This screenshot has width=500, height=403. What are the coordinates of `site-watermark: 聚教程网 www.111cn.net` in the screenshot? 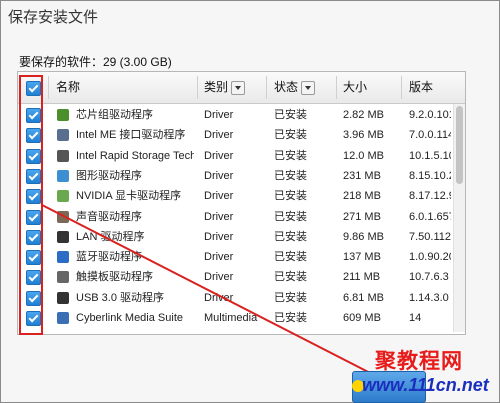 It's located at (420, 374).